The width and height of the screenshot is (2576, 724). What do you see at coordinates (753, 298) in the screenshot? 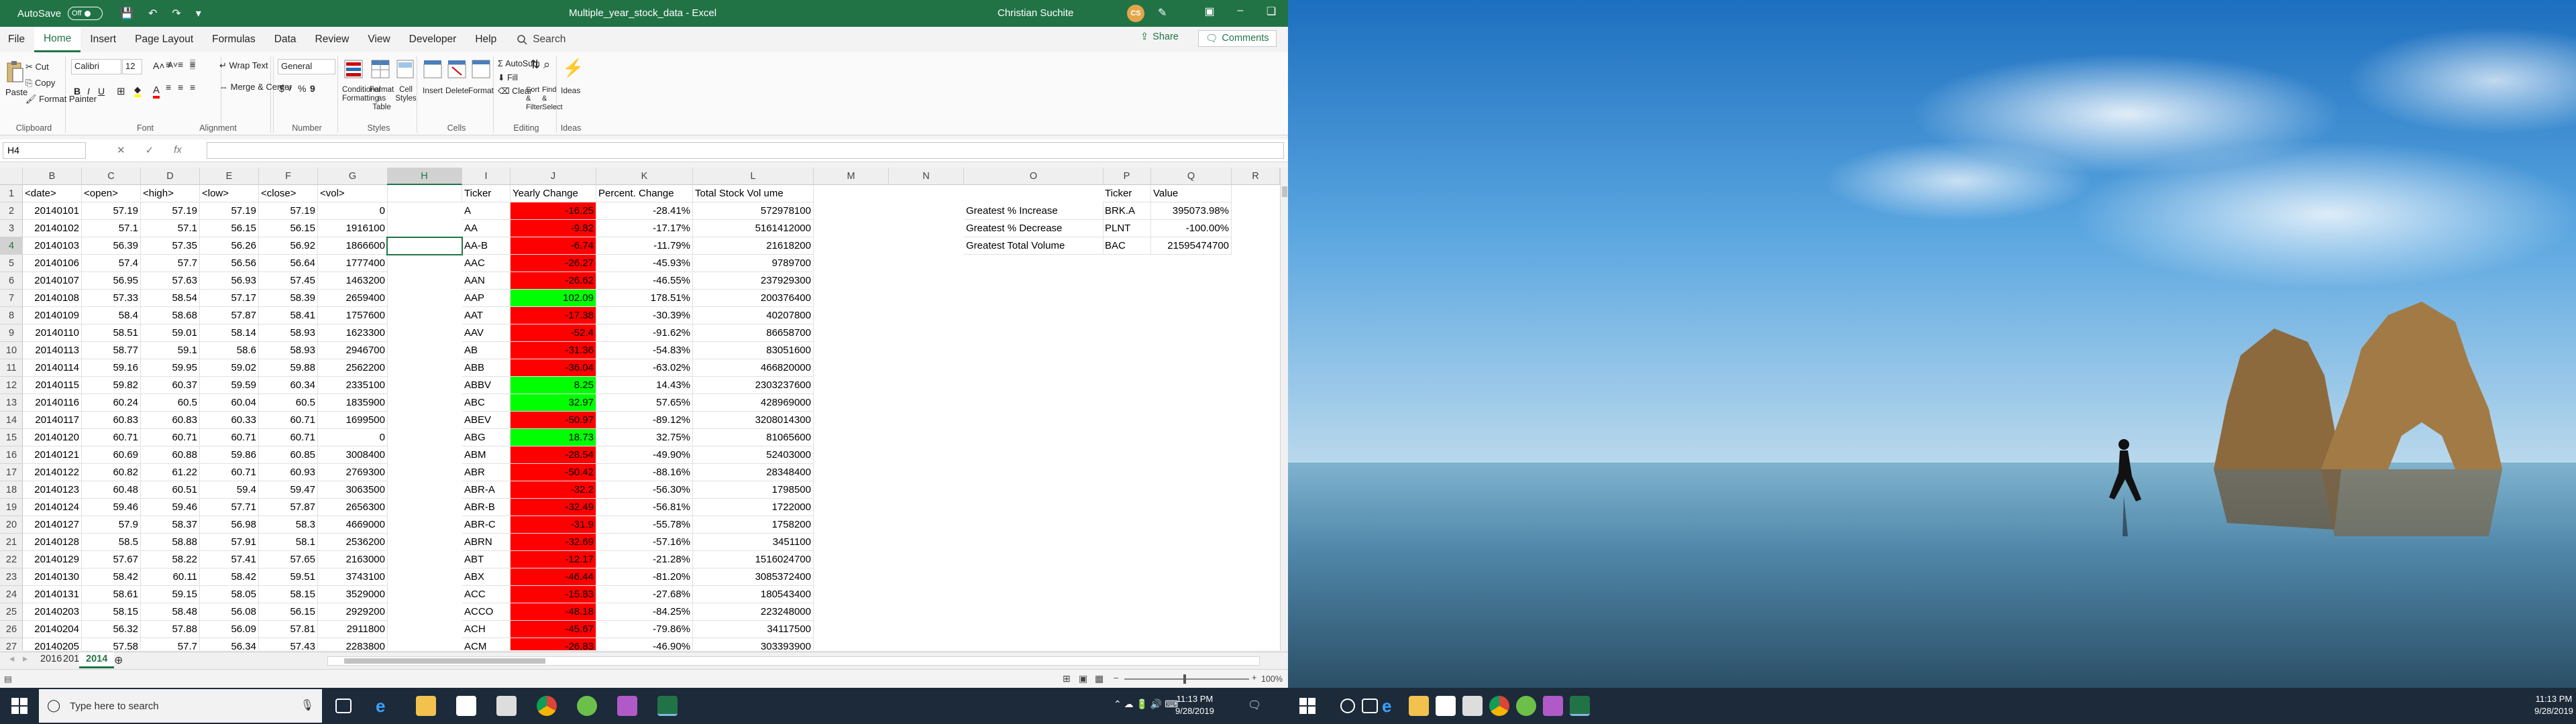
I see `cell-l7: 200376400` at bounding box center [753, 298].